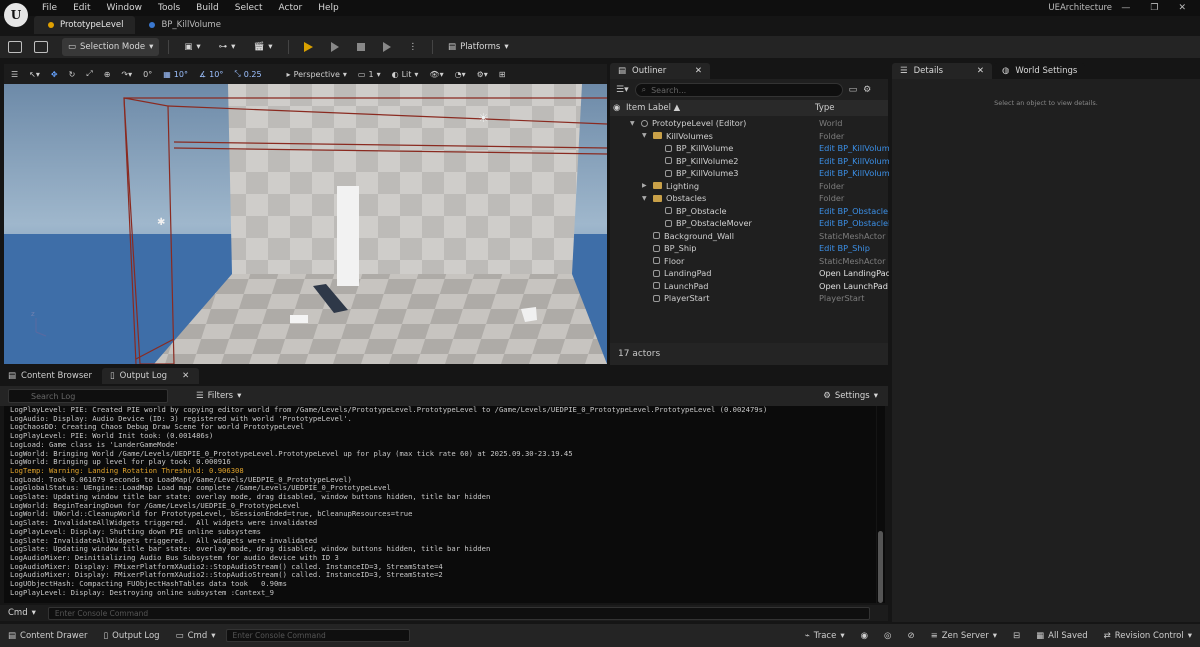  I want to click on angle-snap-button: ∡ 10°, so click(211, 74).